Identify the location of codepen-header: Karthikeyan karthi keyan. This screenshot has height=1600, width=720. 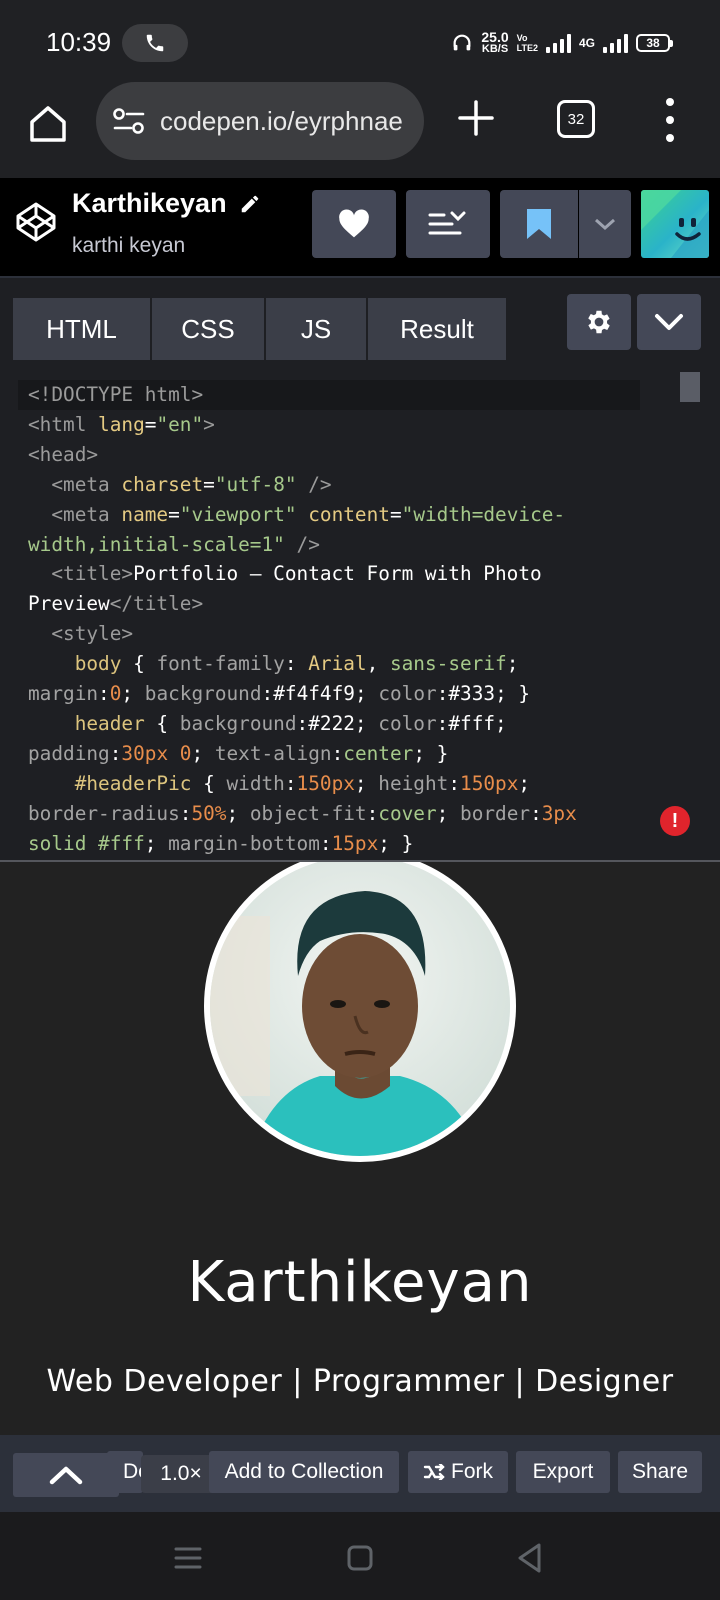
(360, 228).